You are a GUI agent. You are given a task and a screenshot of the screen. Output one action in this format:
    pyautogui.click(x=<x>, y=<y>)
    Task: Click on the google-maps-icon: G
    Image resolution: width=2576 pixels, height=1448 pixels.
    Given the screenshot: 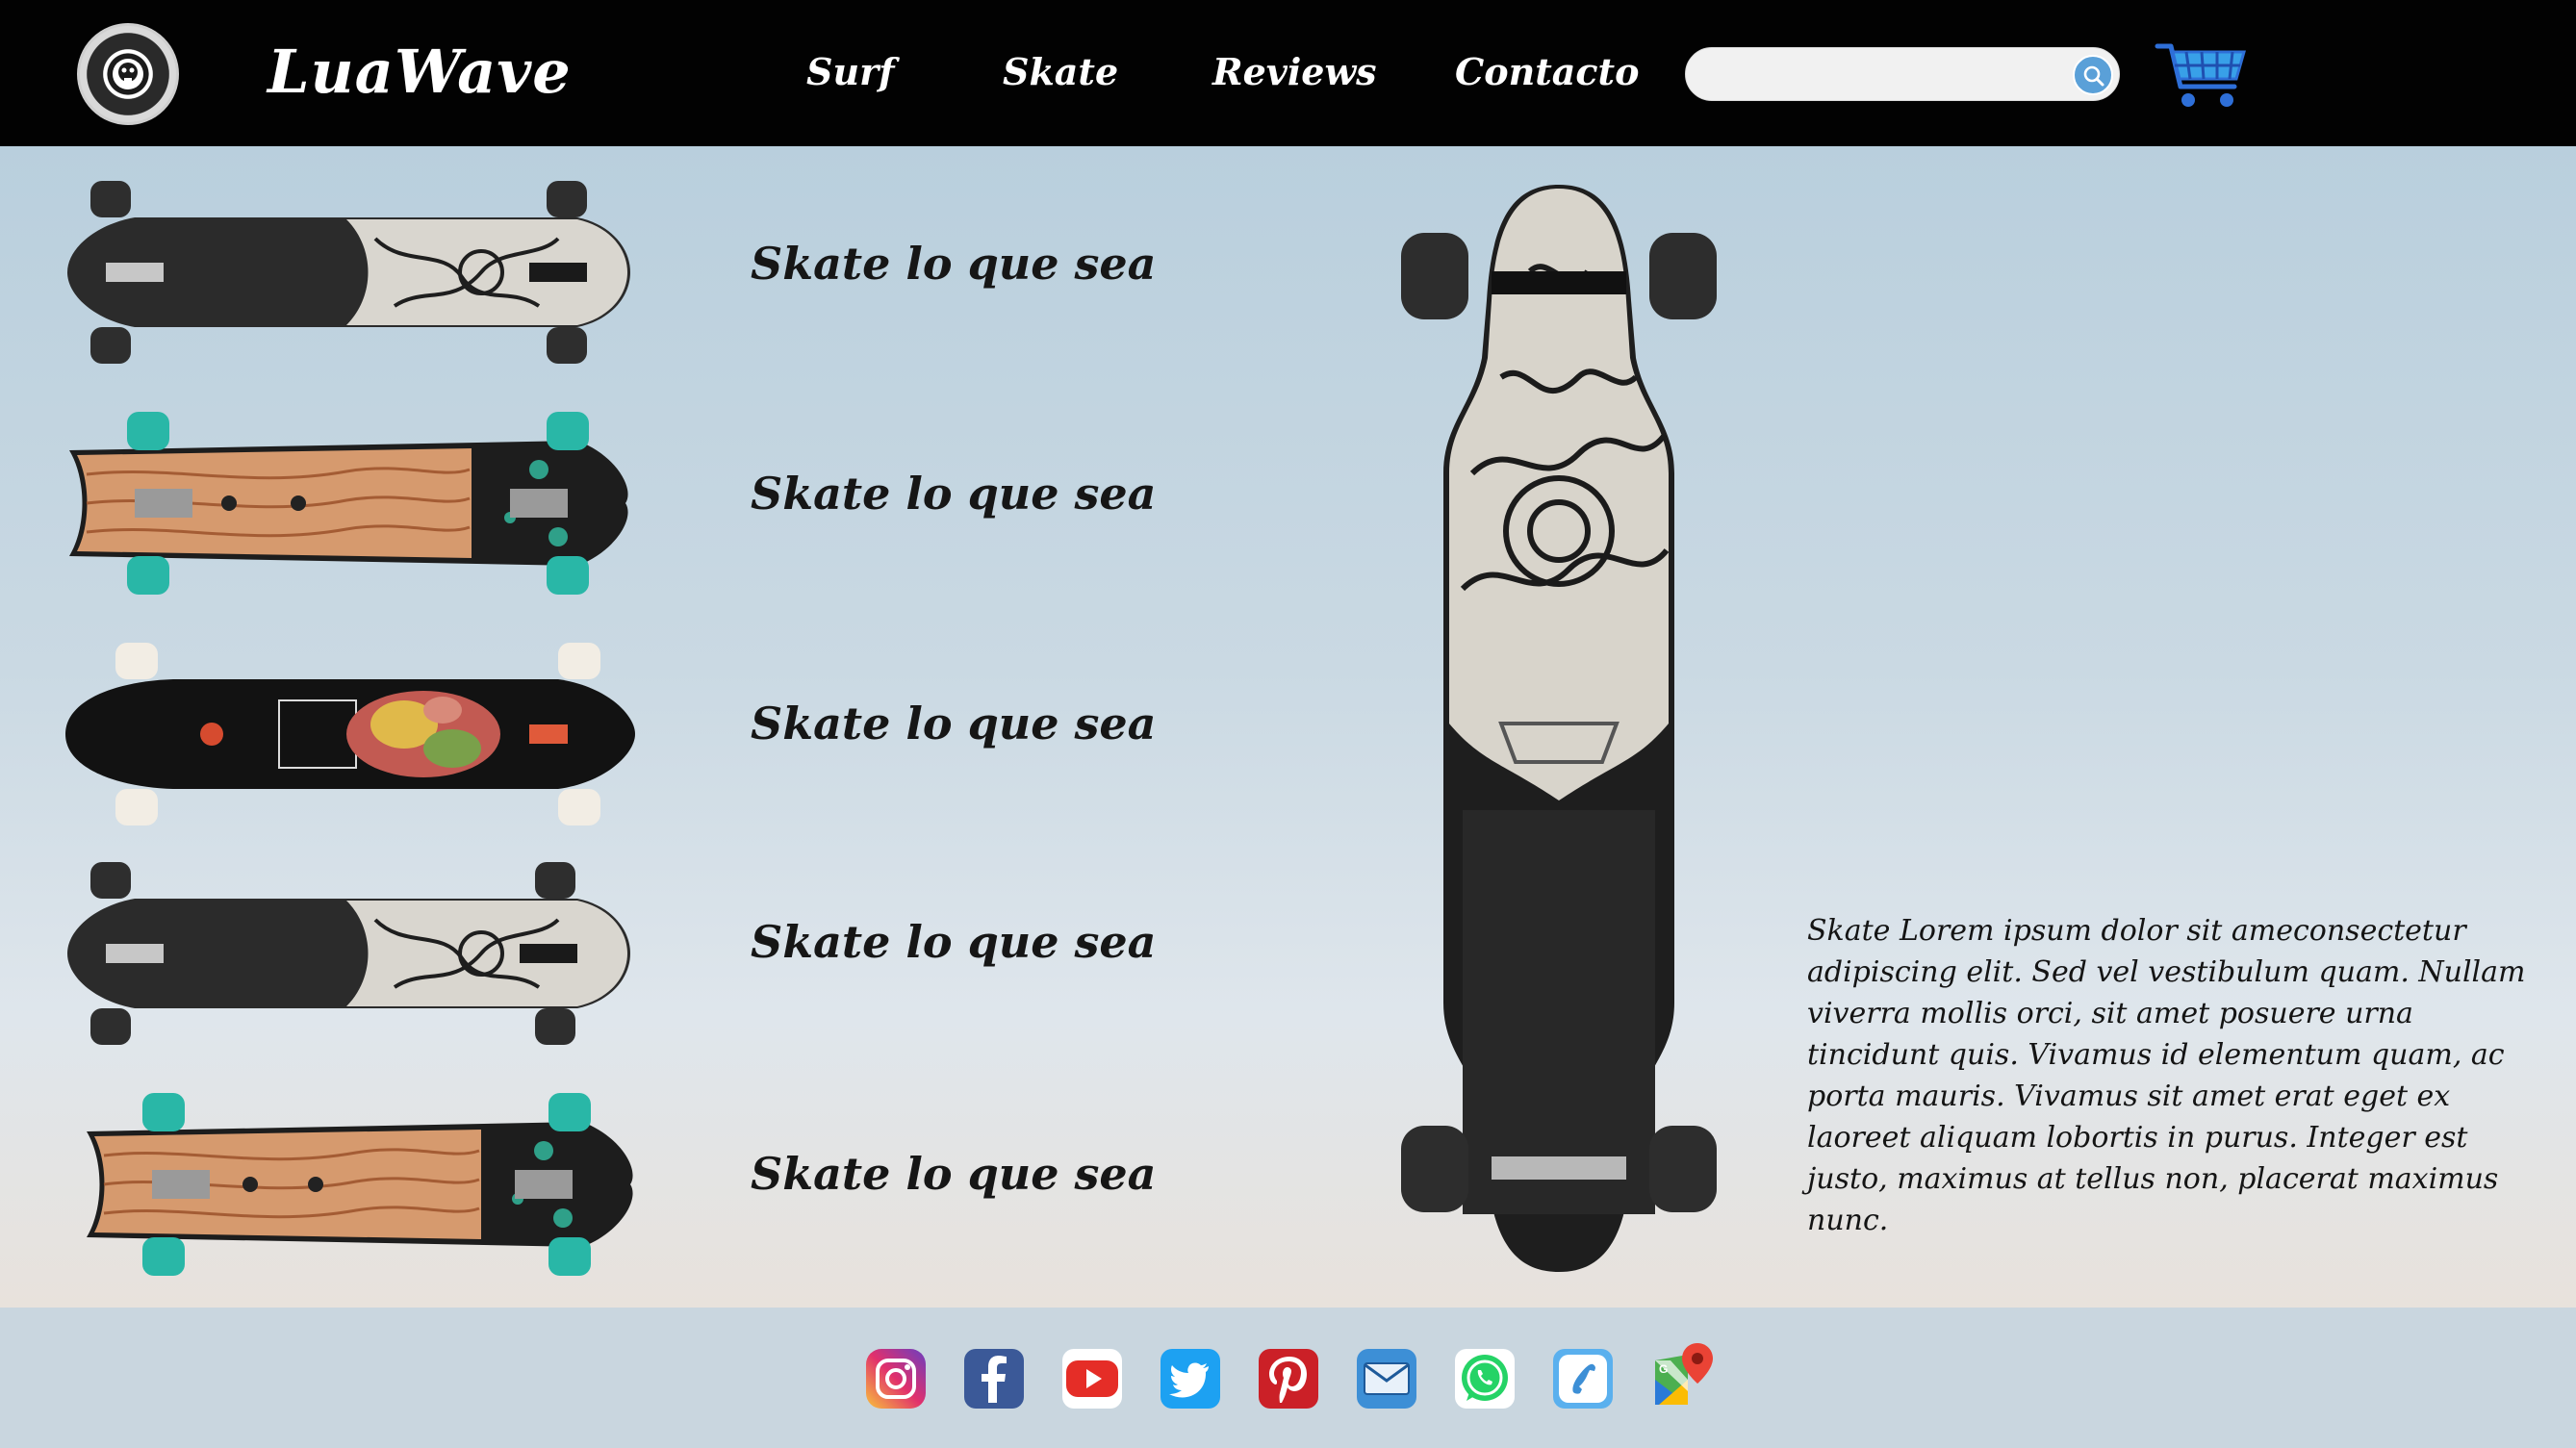 What is the action you would take?
    pyautogui.click(x=1684, y=1375)
    